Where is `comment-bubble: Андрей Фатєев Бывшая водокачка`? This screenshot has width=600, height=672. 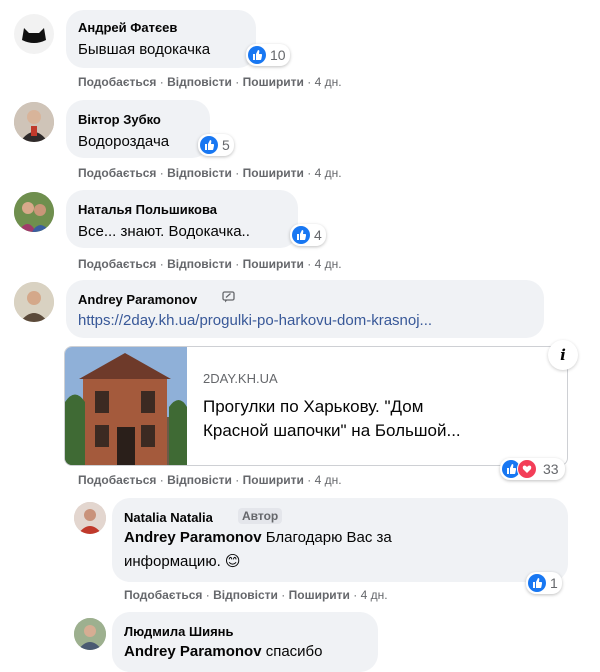
comment-bubble: Андрей Фатєев Бывшая водокачка is located at coordinates (161, 39).